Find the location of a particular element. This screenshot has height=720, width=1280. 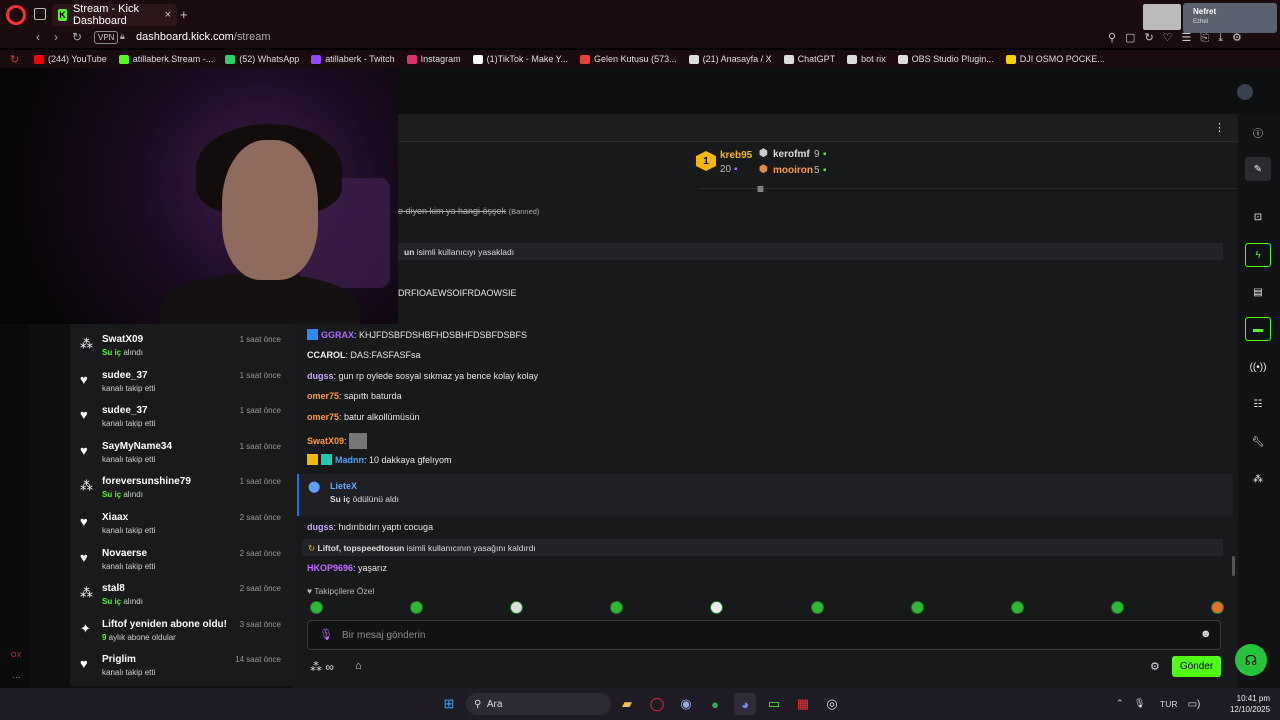

feed-name: Priglim is located at coordinates (119, 659).